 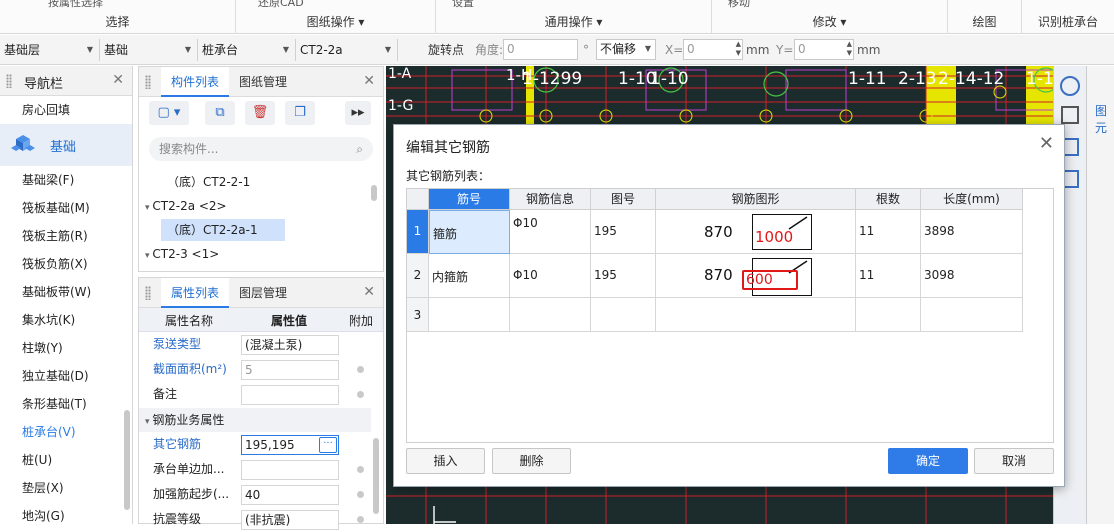 What do you see at coordinates (774, 237) in the screenshot?
I see `shape-dim-height: 1000` at bounding box center [774, 237].